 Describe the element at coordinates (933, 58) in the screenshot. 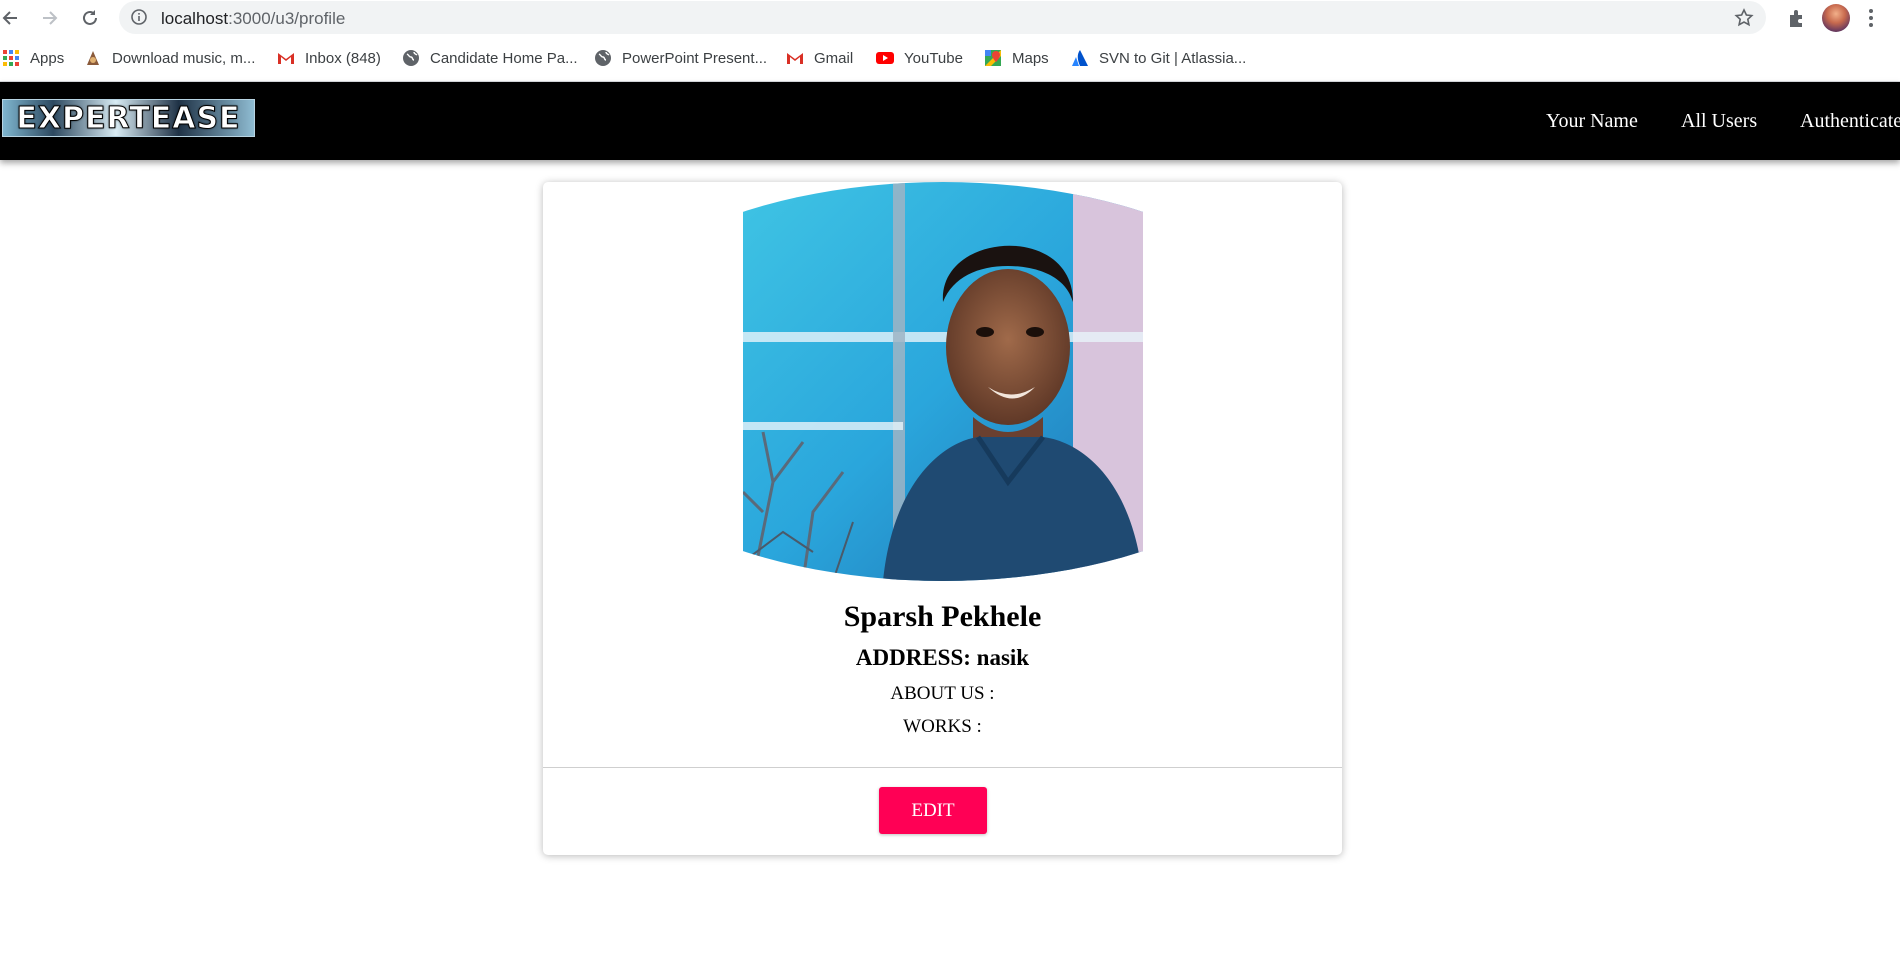

I see `bookmark-label: YouTube` at that location.